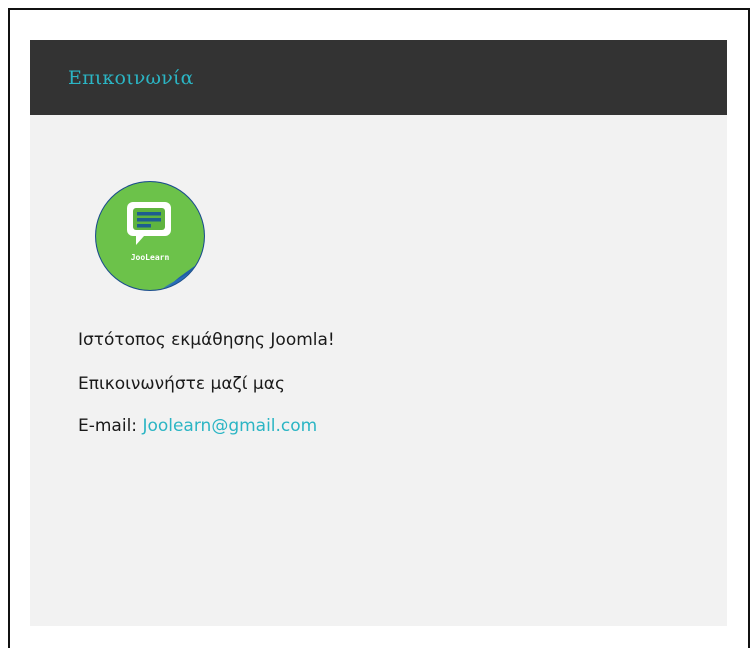 This screenshot has height=648, width=752. I want to click on email-label: E-mail:, so click(110, 426).